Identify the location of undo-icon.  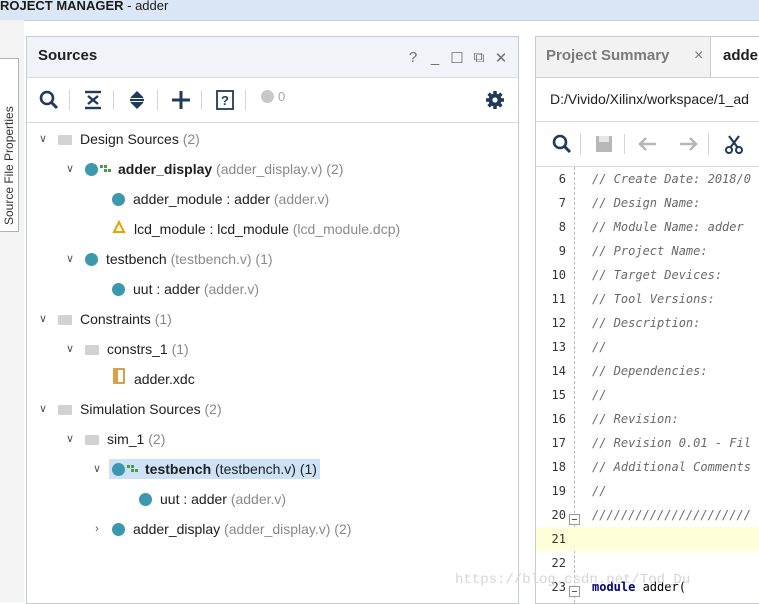
(648, 144).